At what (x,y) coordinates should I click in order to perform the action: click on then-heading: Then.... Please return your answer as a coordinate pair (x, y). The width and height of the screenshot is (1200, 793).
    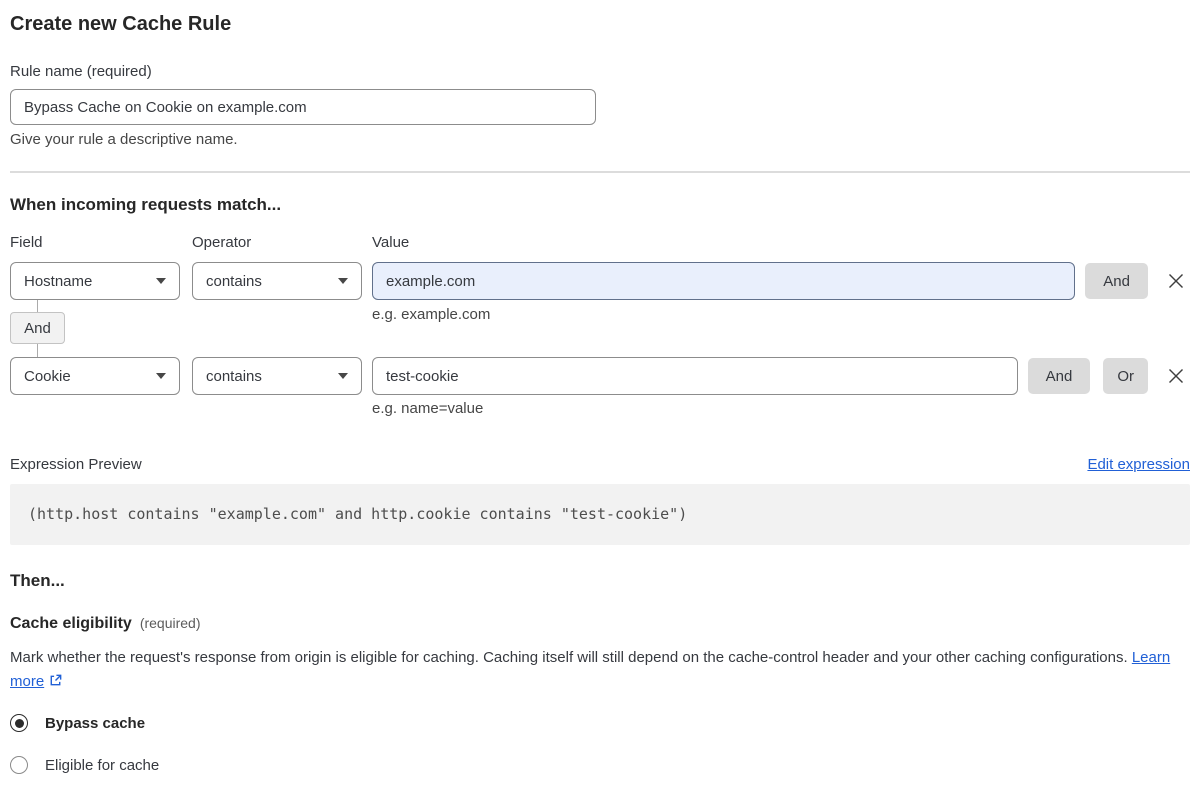
    Looking at the image, I should click on (37, 580).